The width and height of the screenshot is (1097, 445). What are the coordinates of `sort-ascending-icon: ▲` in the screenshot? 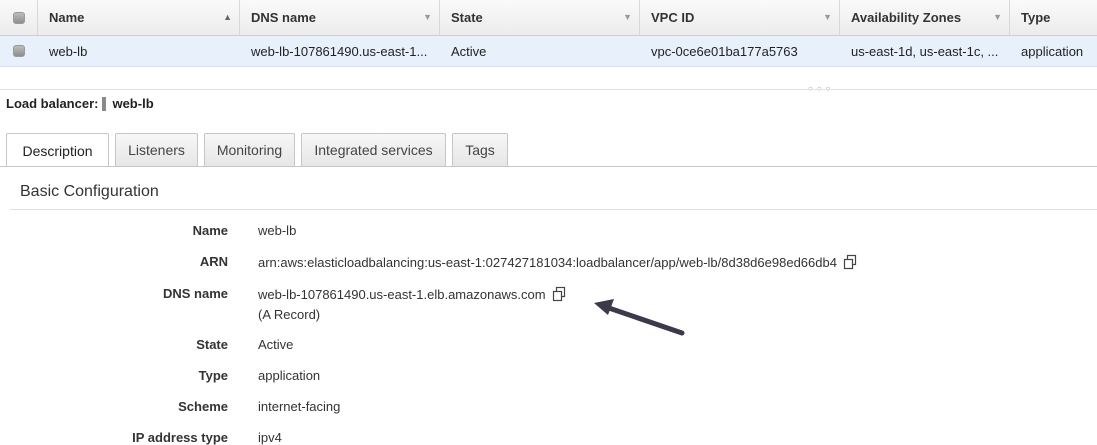 It's located at (227, 17).